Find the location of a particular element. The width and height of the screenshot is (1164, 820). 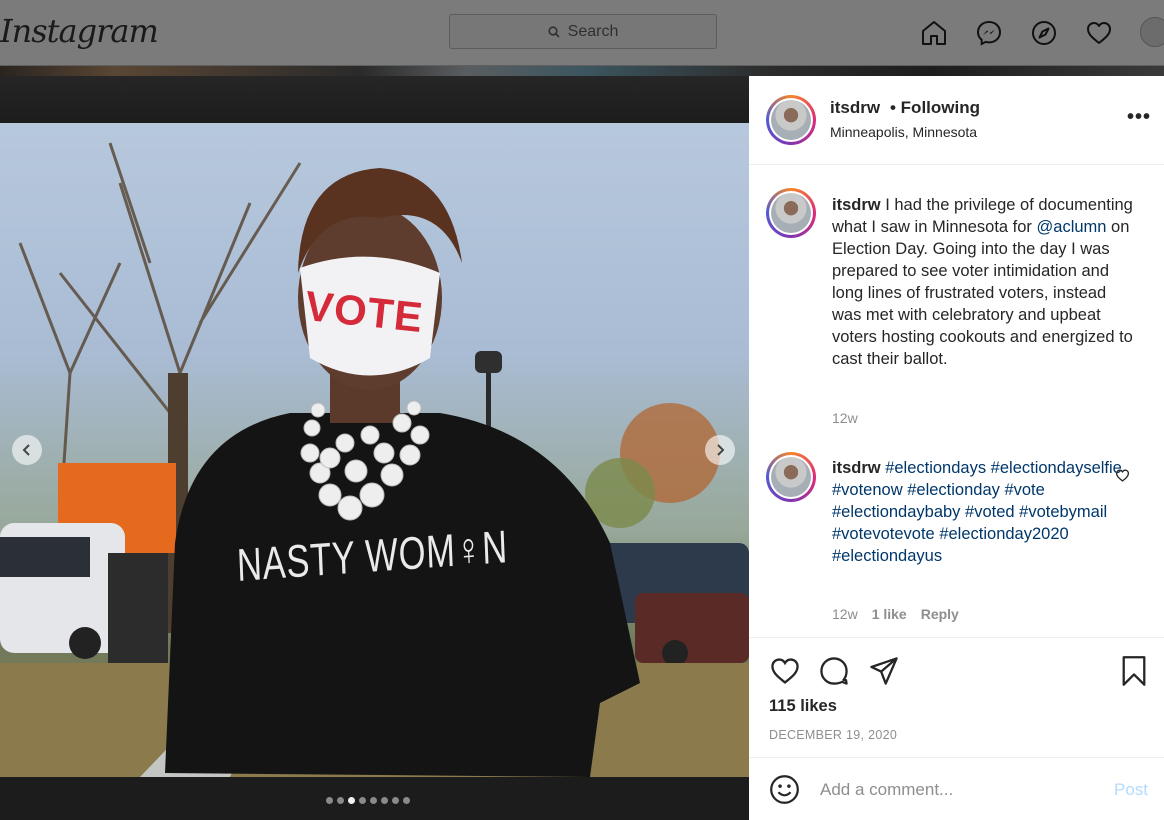

activity-heart-icon is located at coordinates (1098, 32).